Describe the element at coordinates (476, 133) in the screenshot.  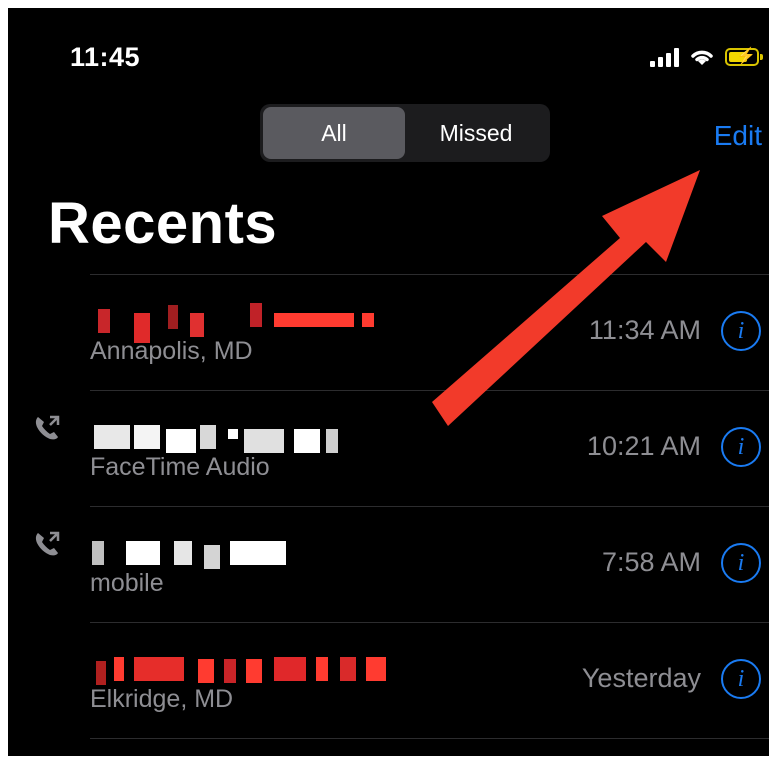
I see `segment-missed: Missed` at that location.